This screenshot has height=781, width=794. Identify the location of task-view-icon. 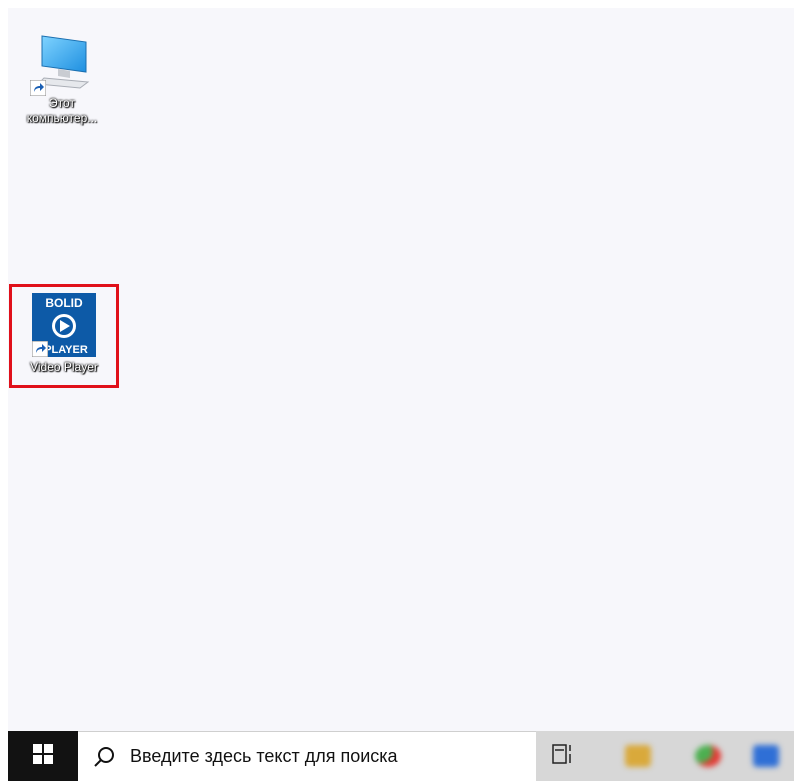
(563, 756).